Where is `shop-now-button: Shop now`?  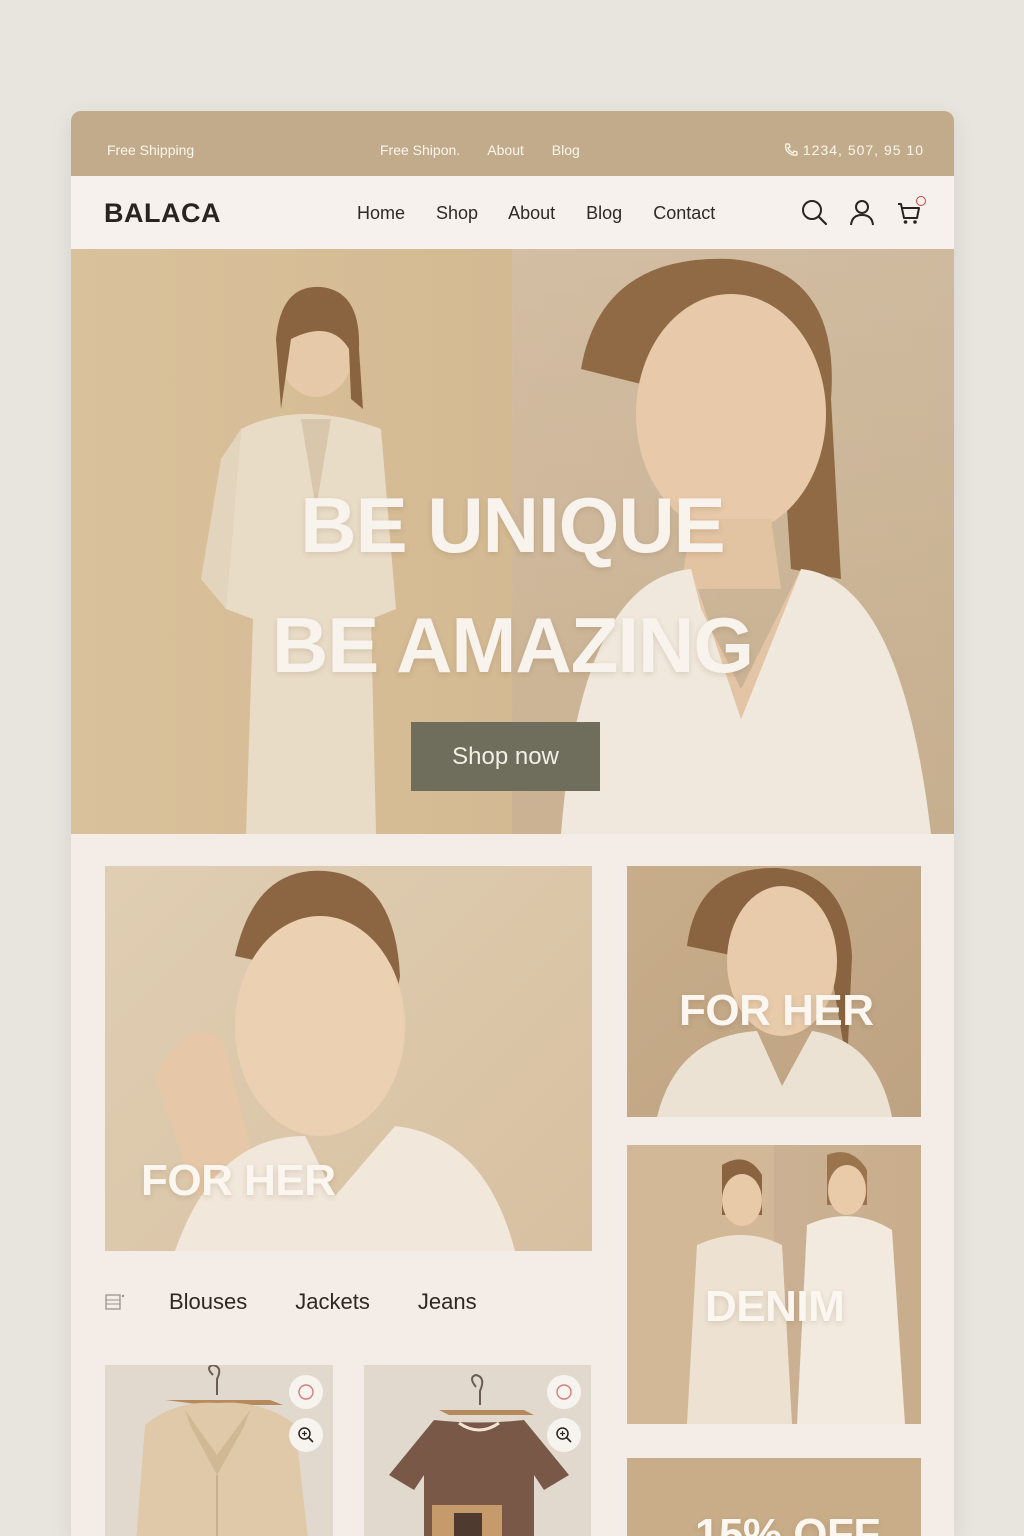
shop-now-button: Shop now is located at coordinates (505, 756).